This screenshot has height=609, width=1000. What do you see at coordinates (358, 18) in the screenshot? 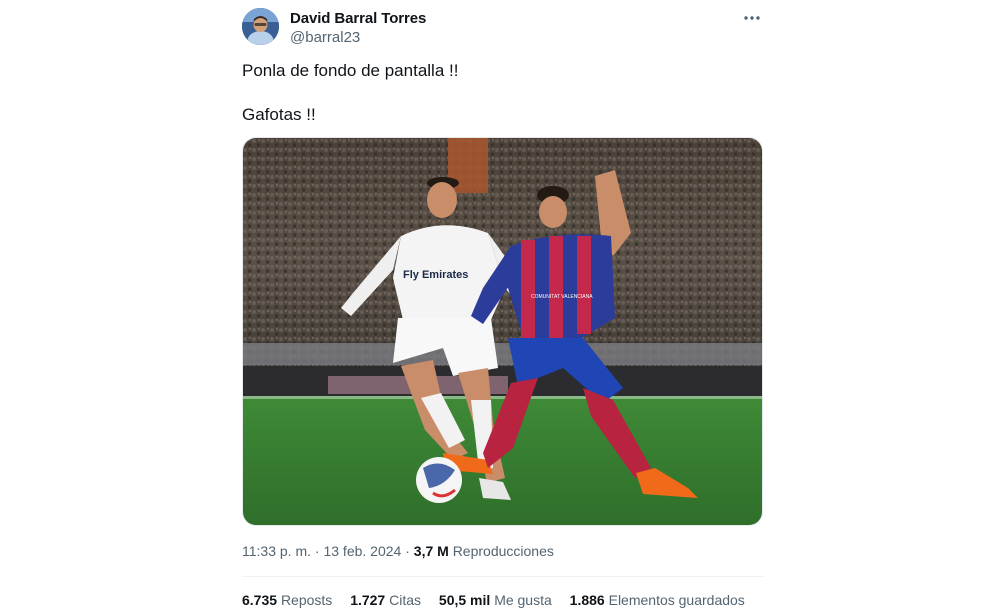
I see `author-display-name: David Barral Torres` at bounding box center [358, 18].